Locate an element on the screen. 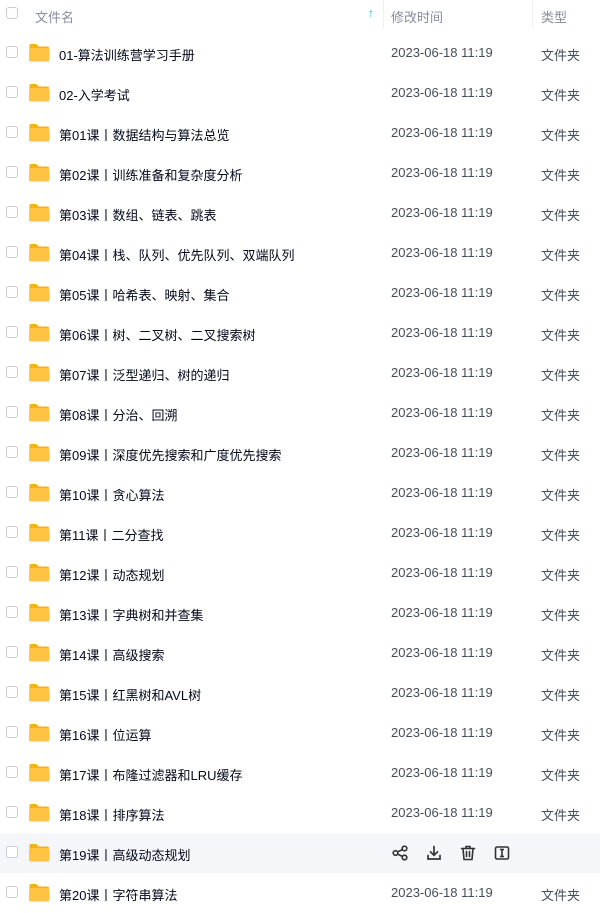 Image resolution: width=600 pixels, height=913 pixels. file-name: 第19课丨高级动态规划 is located at coordinates (124, 854).